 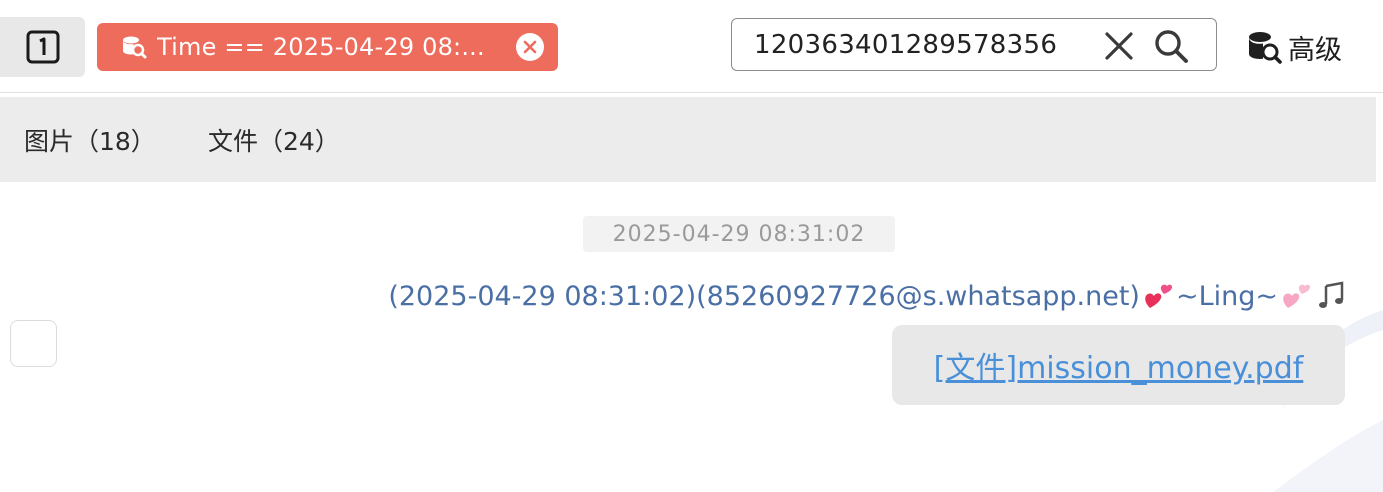 What do you see at coordinates (924, 44) in the screenshot?
I see `search-input` at bounding box center [924, 44].